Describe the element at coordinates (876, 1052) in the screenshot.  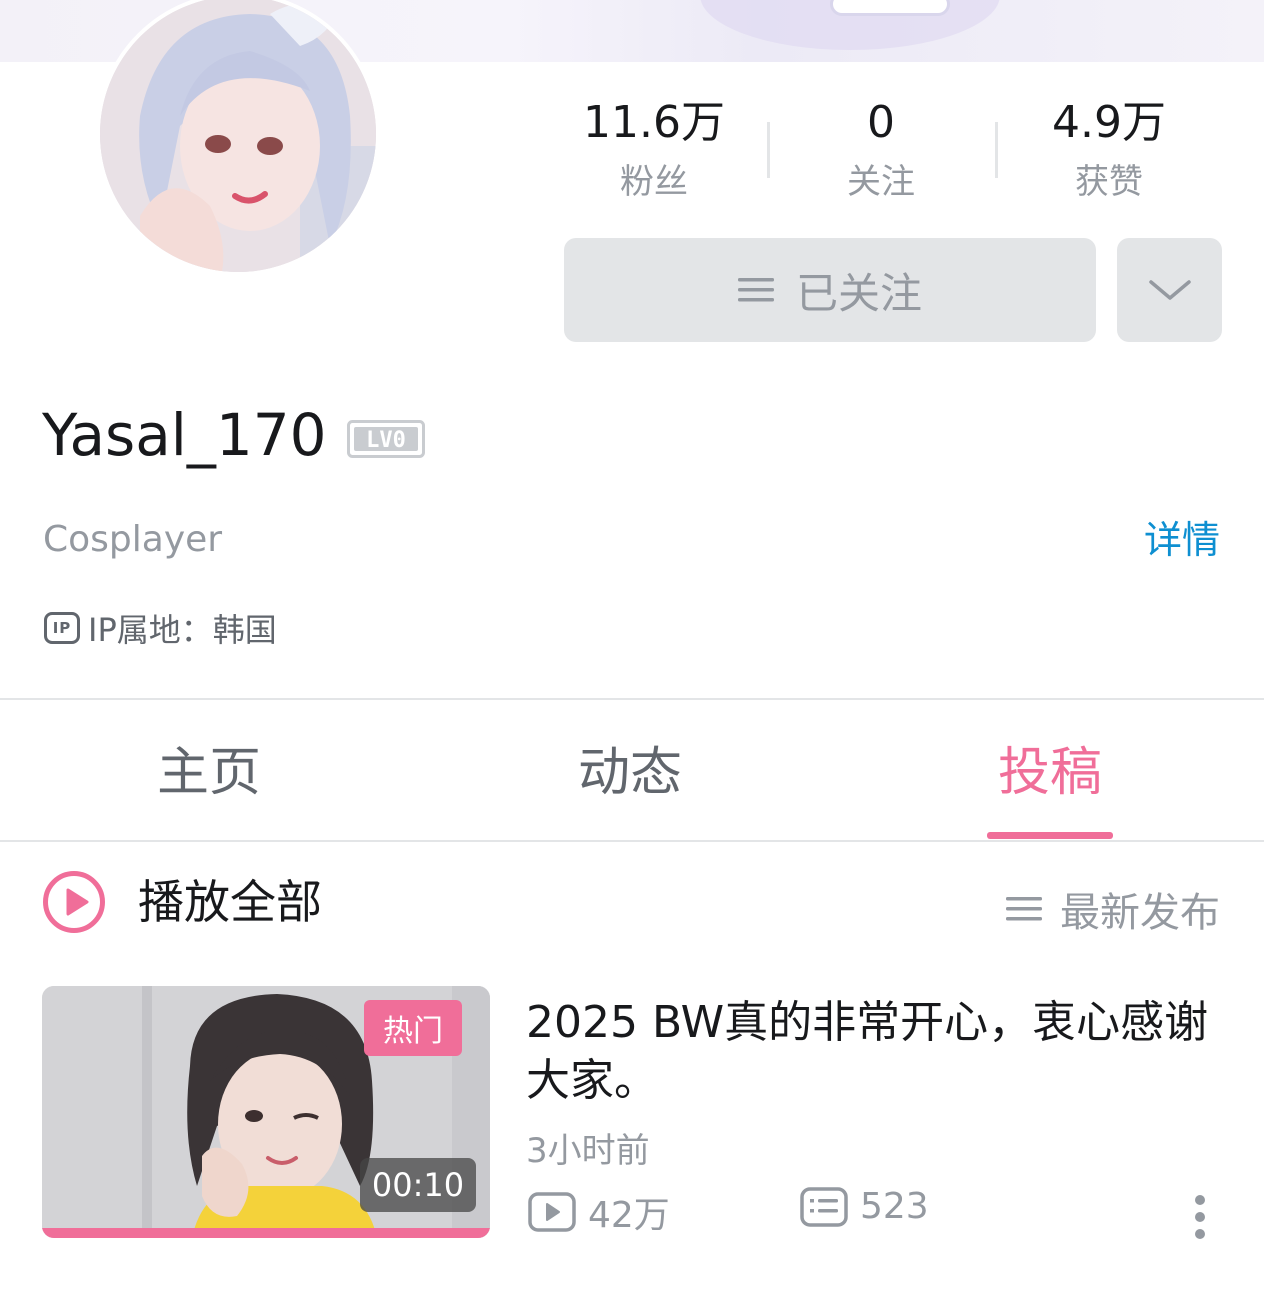
I see `video-title: 2025 BW真的非常开心，衷心感谢大家。` at that location.